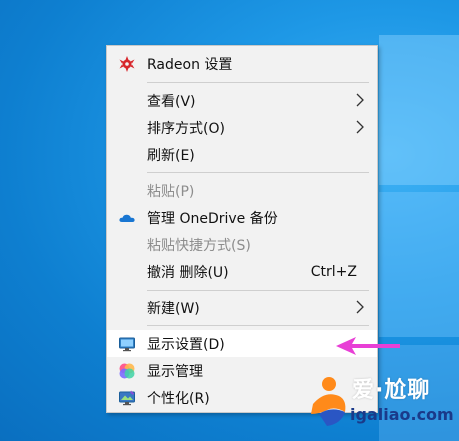 This screenshot has width=459, height=441. Describe the element at coordinates (391, 390) in the screenshot. I see `watermark-brand: 爱·尬聊` at that location.